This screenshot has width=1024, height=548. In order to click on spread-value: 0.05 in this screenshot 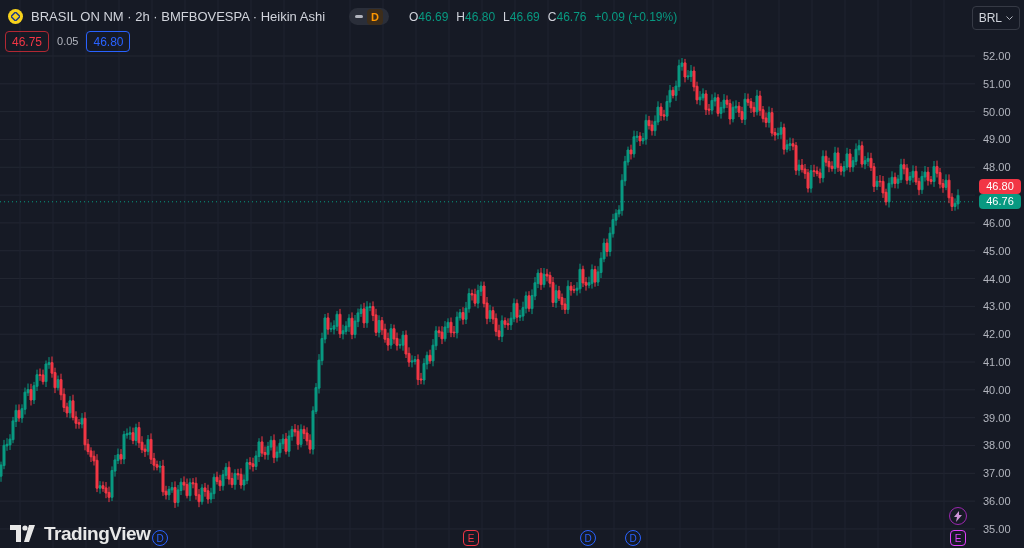, I will do `click(68, 42)`.